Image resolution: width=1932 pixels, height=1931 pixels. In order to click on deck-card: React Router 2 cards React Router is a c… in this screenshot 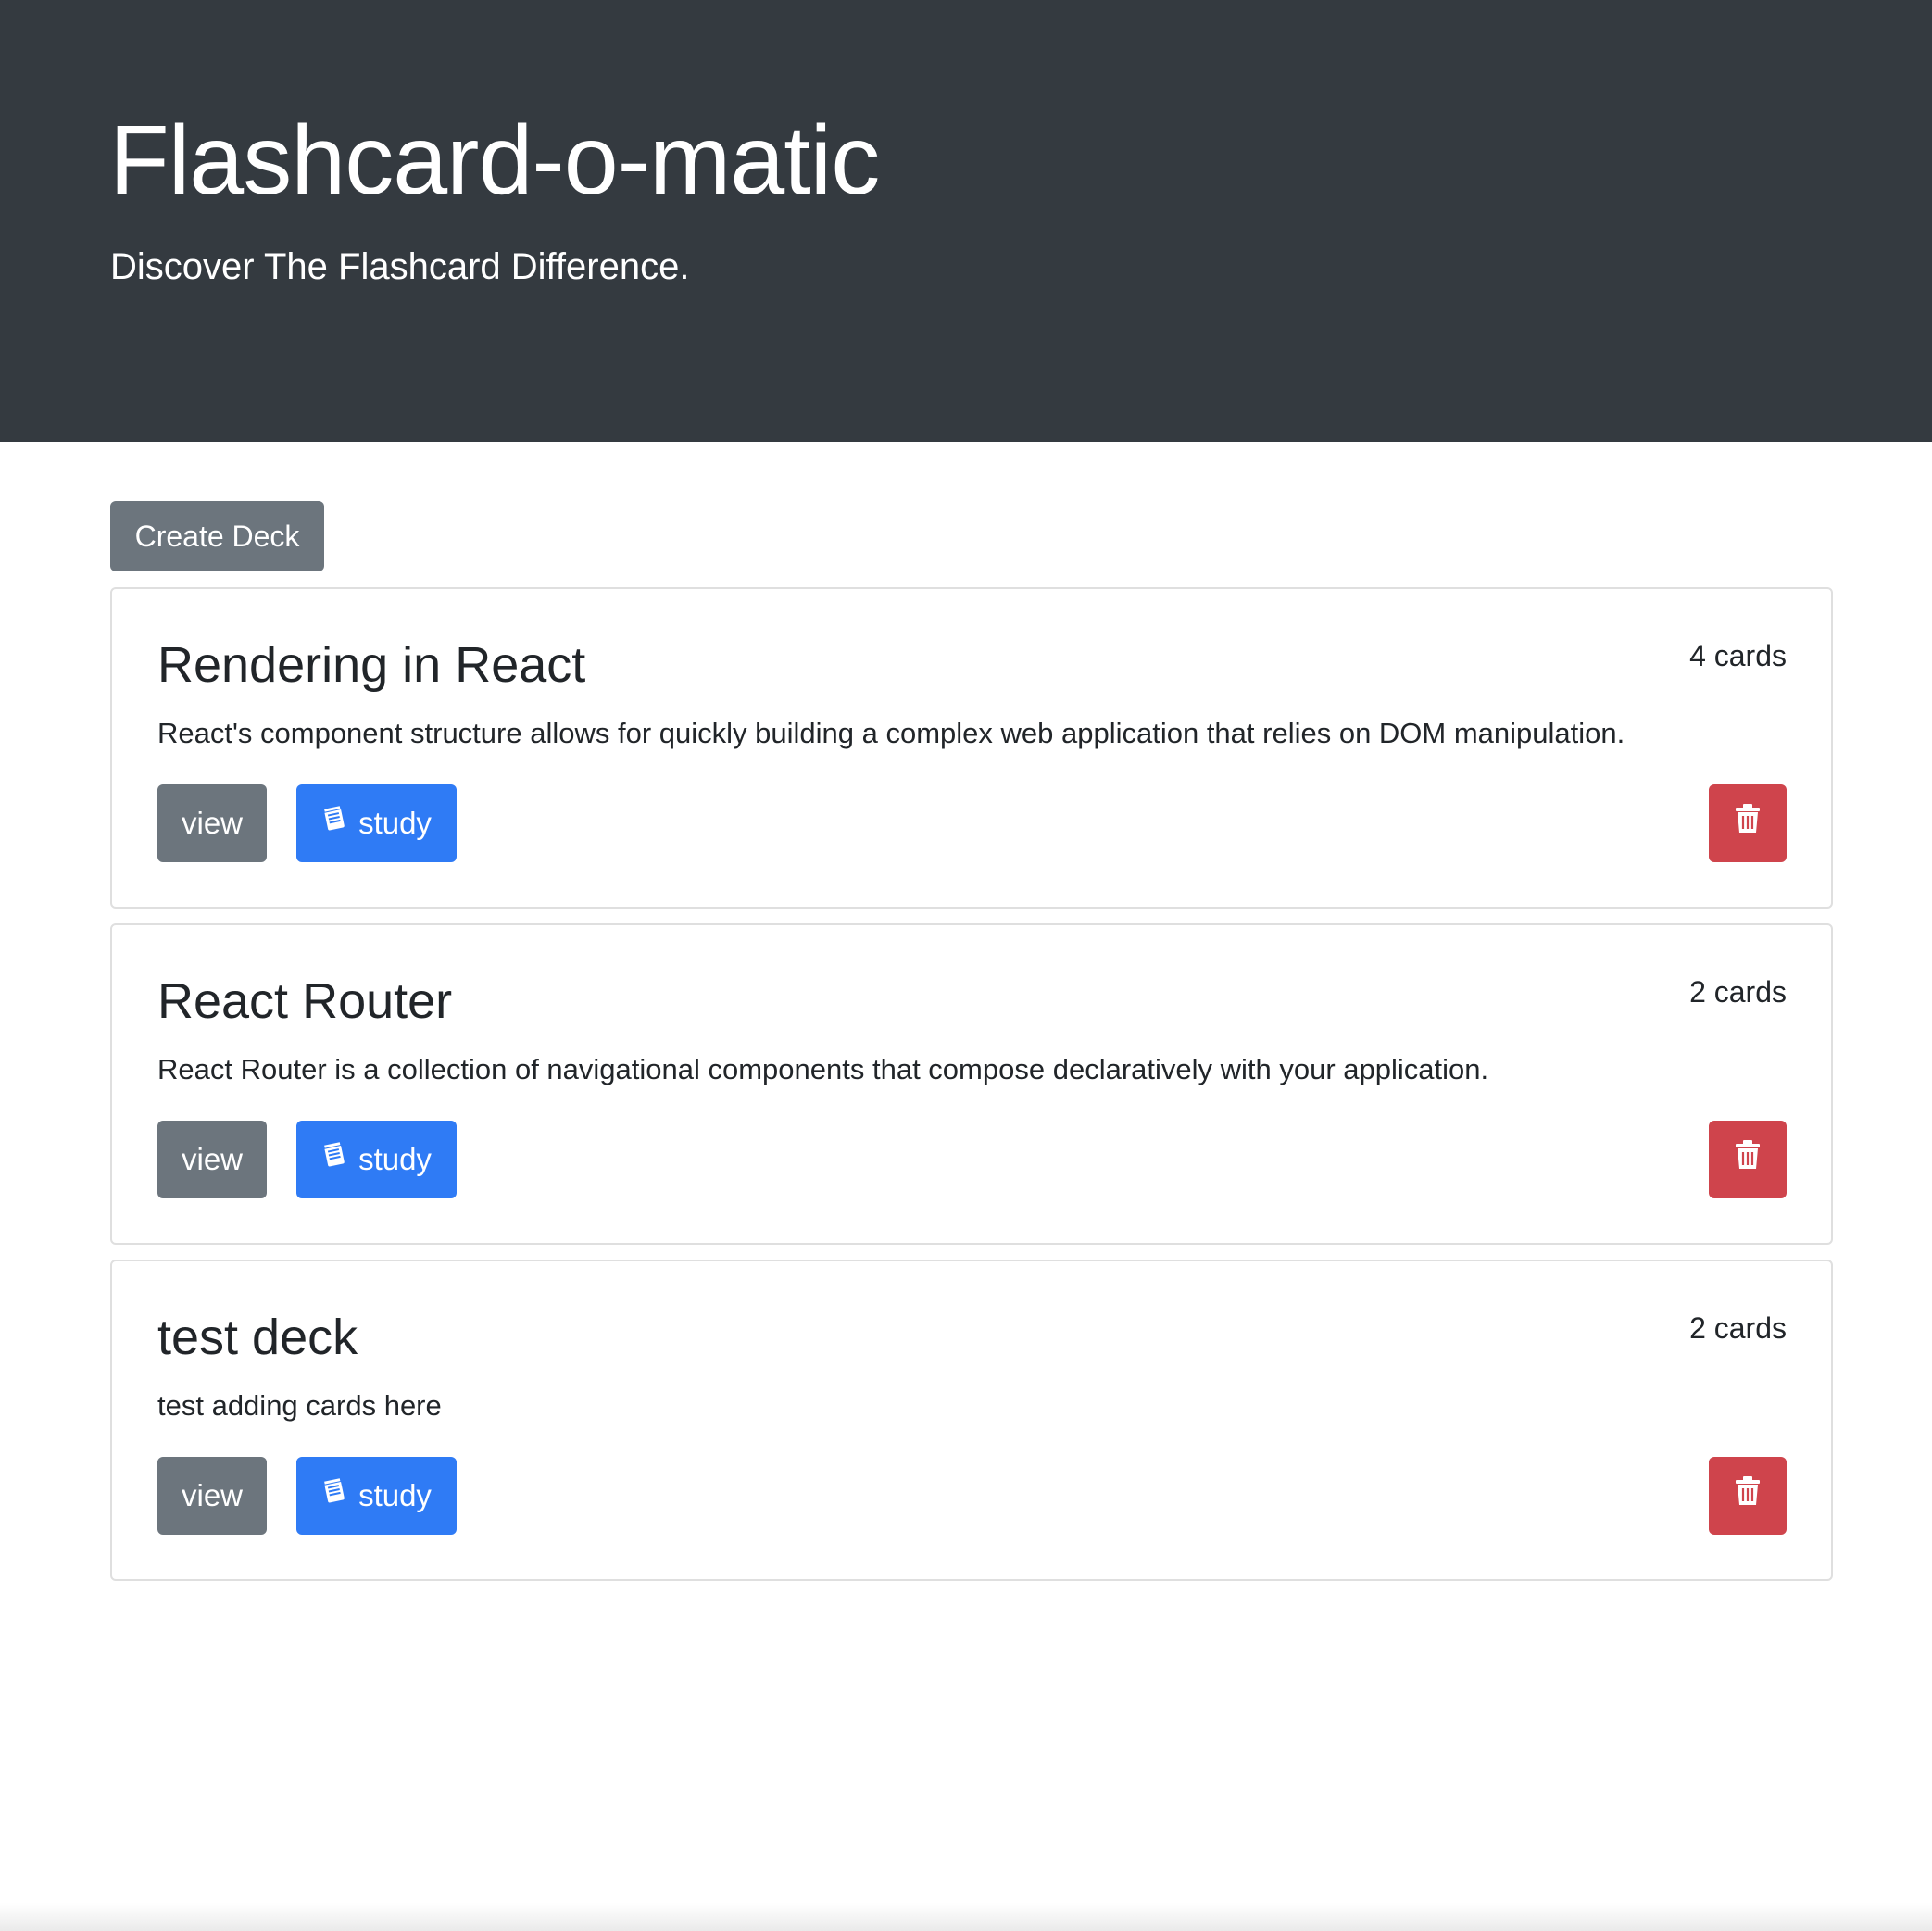, I will do `click(971, 1084)`.